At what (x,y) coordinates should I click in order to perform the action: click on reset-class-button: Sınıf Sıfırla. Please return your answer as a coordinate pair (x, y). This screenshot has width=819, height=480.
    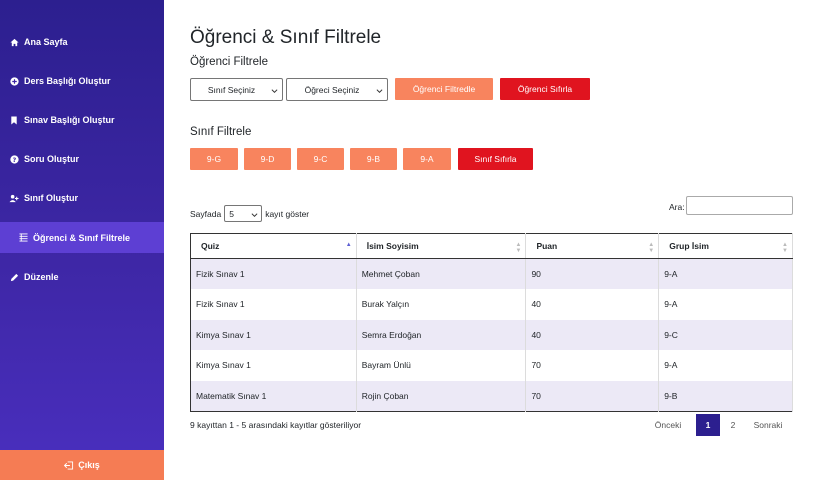
    Looking at the image, I should click on (495, 159).